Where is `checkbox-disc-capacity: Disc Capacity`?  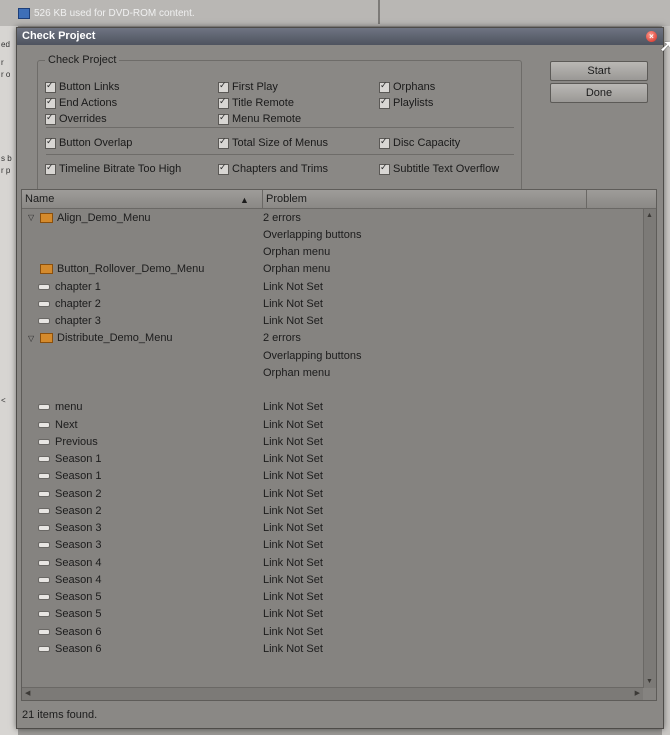 checkbox-disc-capacity: Disc Capacity is located at coordinates (419, 142).